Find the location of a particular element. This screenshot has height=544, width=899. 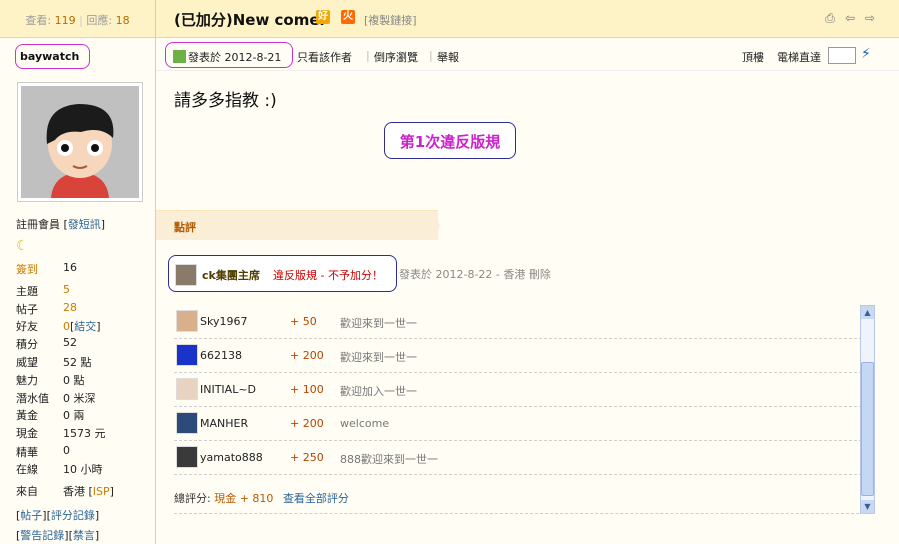

comment-tab: 點評 is located at coordinates (298, 225).